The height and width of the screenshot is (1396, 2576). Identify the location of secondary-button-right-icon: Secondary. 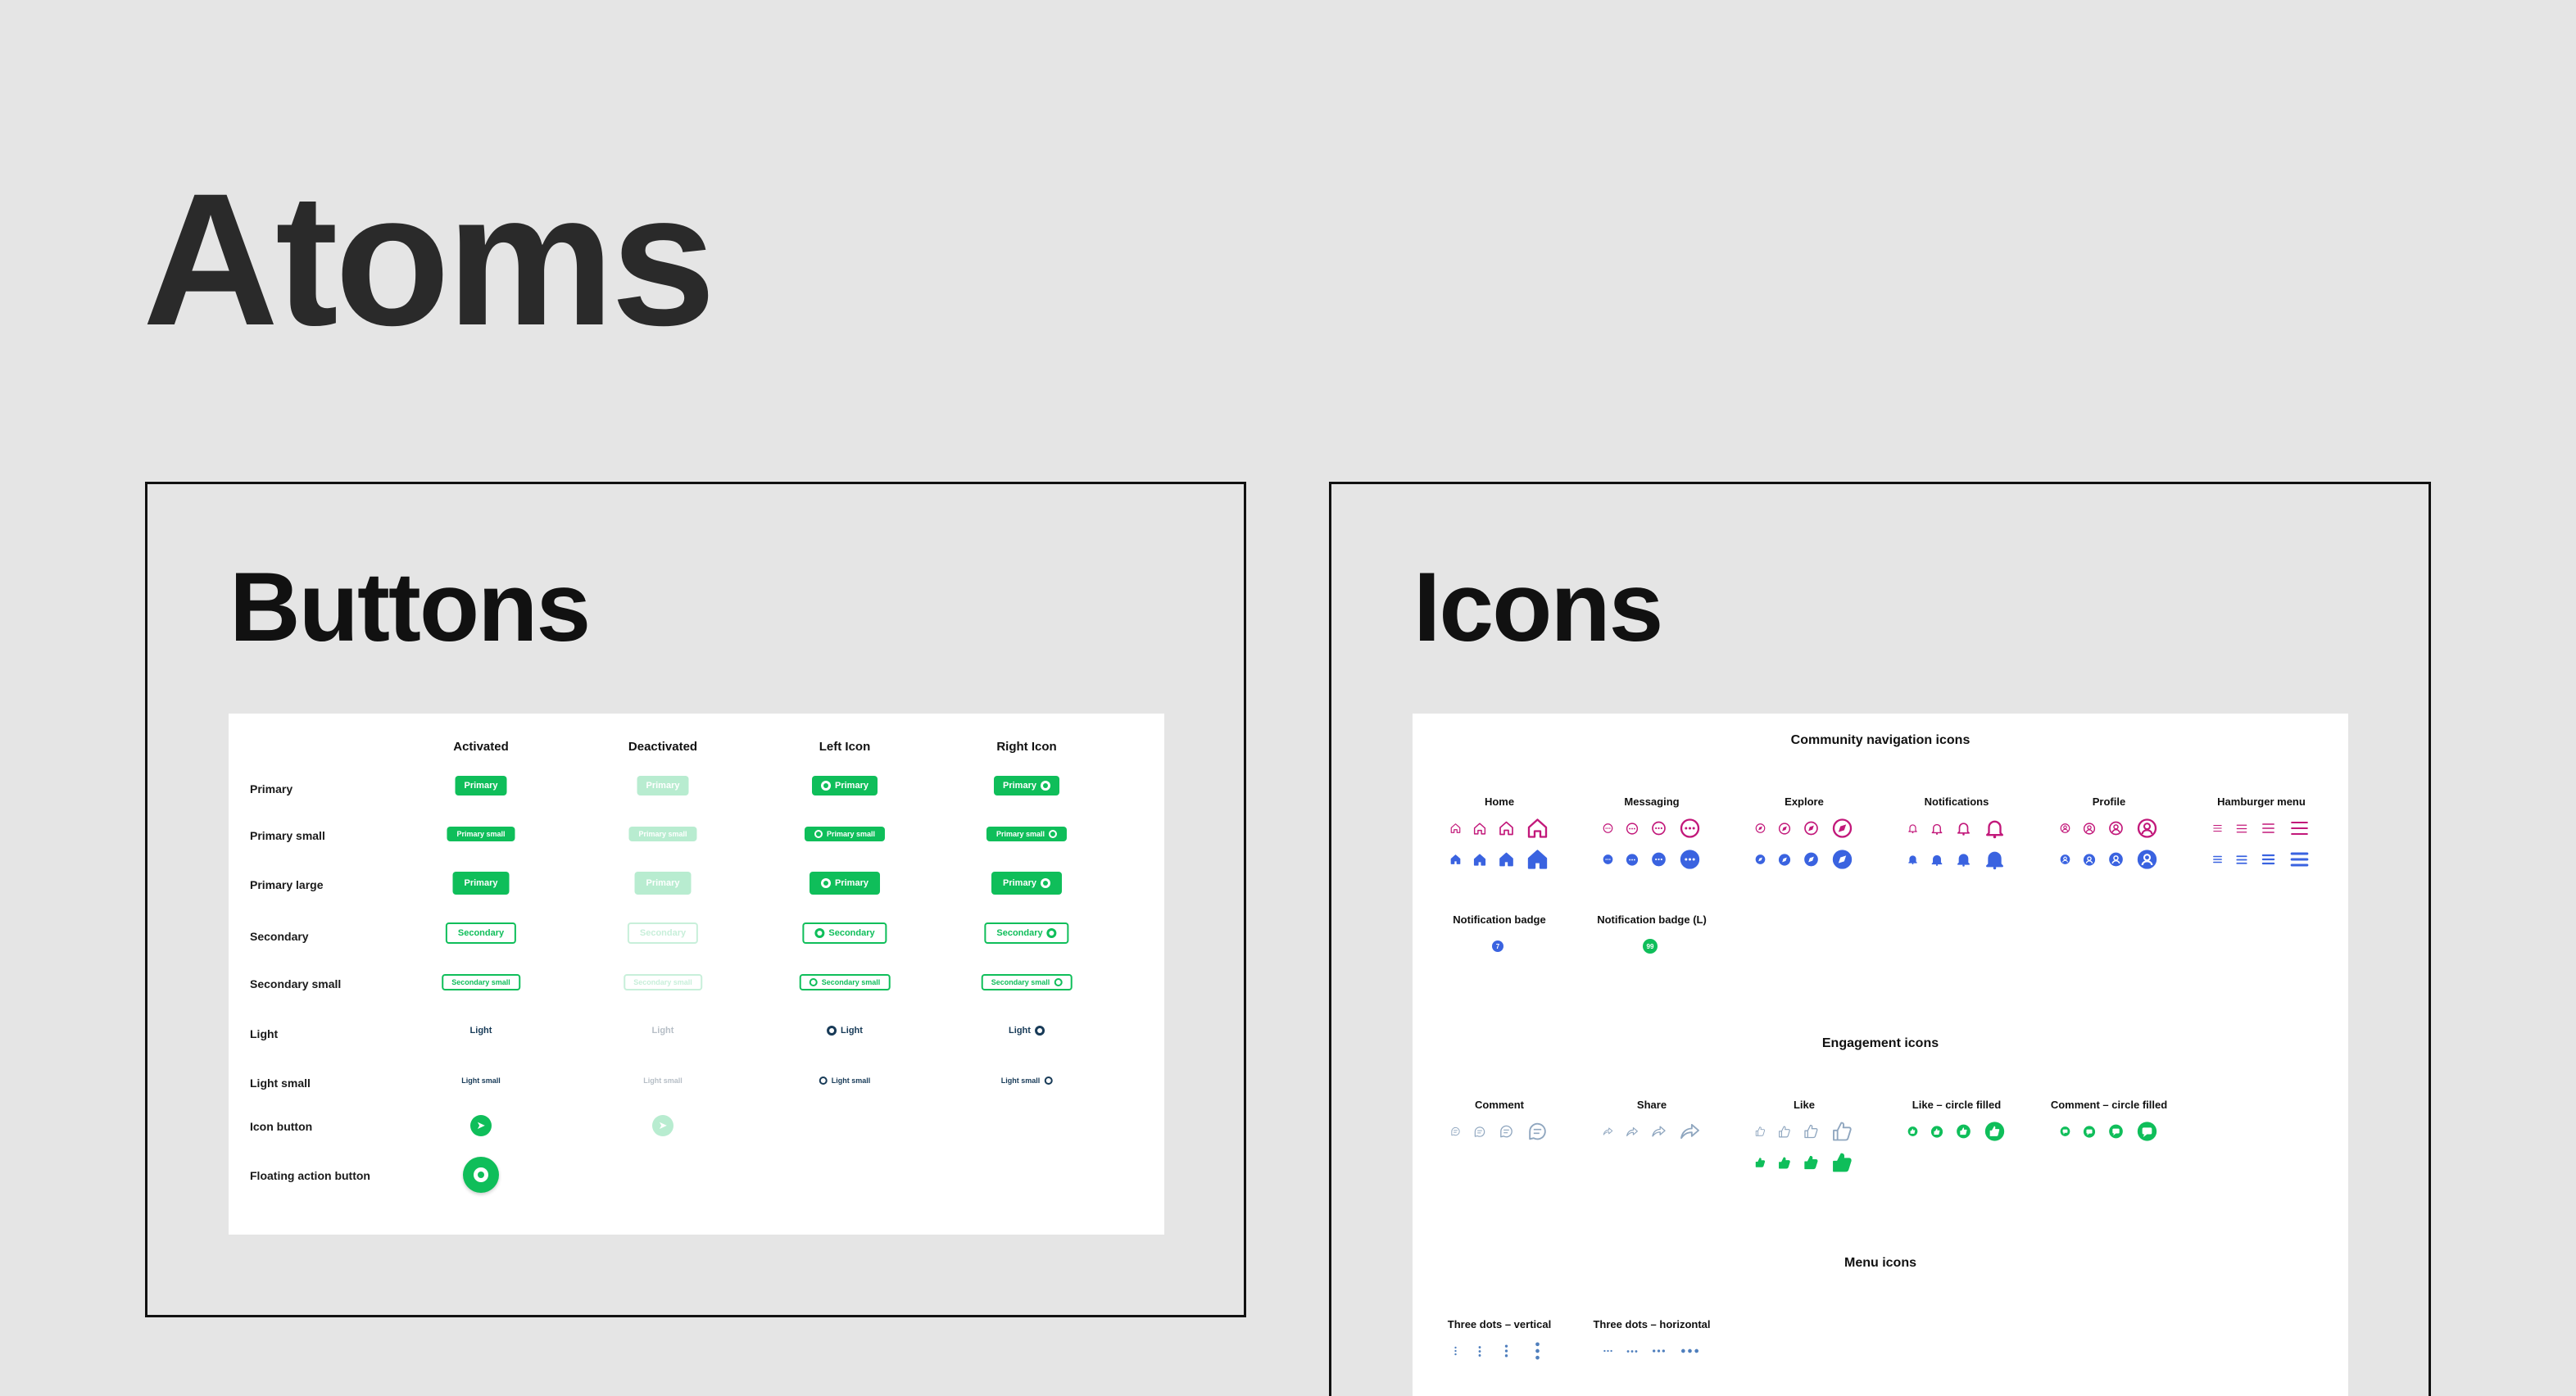
(1026, 933).